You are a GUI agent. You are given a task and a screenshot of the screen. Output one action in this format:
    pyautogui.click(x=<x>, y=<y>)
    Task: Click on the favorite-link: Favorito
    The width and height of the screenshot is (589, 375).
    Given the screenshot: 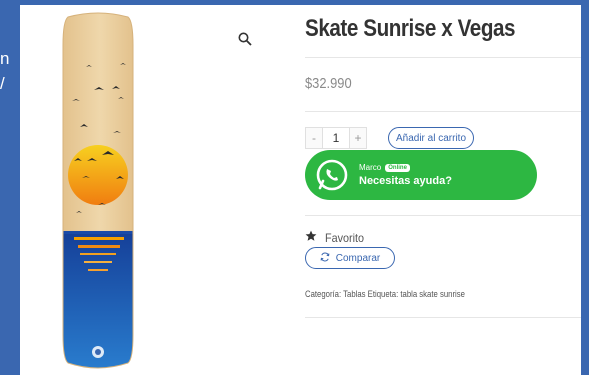 What is the action you would take?
    pyautogui.click(x=336, y=238)
    